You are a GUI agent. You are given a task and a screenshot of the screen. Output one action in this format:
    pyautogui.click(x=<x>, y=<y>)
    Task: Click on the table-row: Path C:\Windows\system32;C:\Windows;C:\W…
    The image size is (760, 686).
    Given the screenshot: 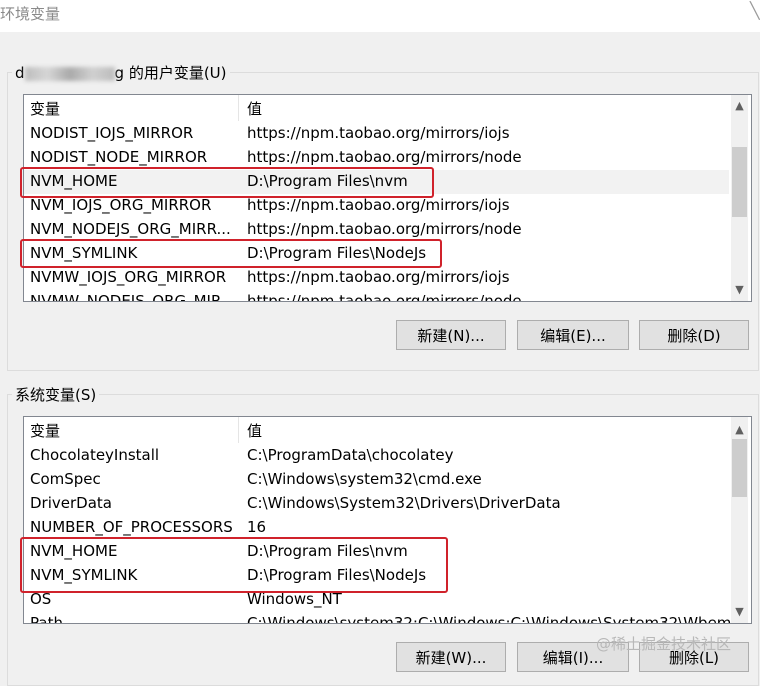 What is the action you would take?
    pyautogui.click(x=378, y=618)
    